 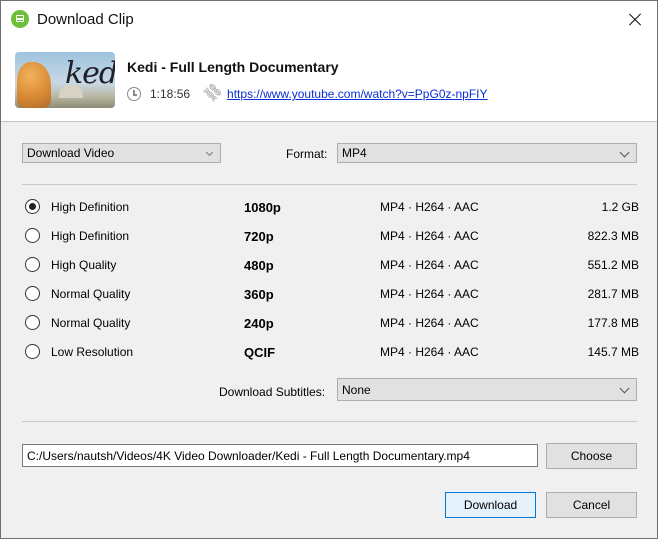 I want to click on video-duration: 1:18:56, so click(x=170, y=94).